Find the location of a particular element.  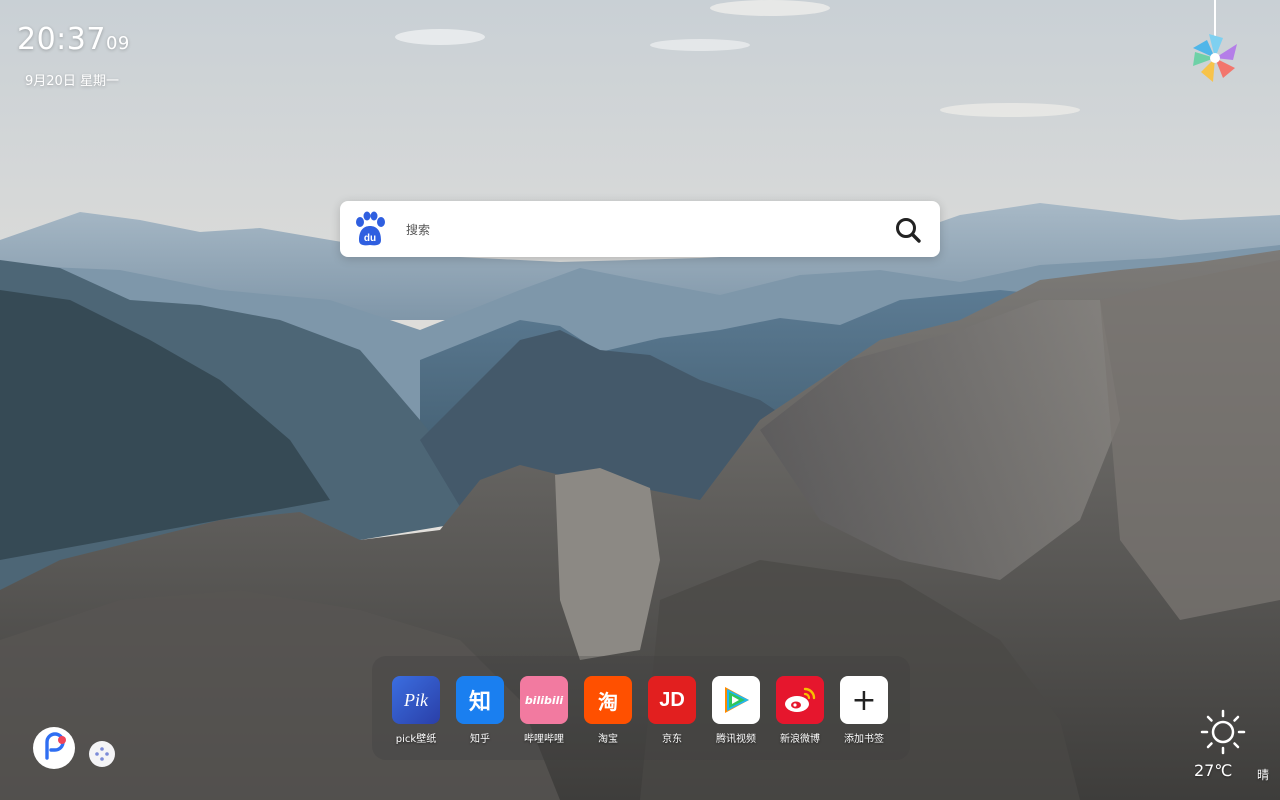

clock-time: 20:3709 is located at coordinates (73, 42).